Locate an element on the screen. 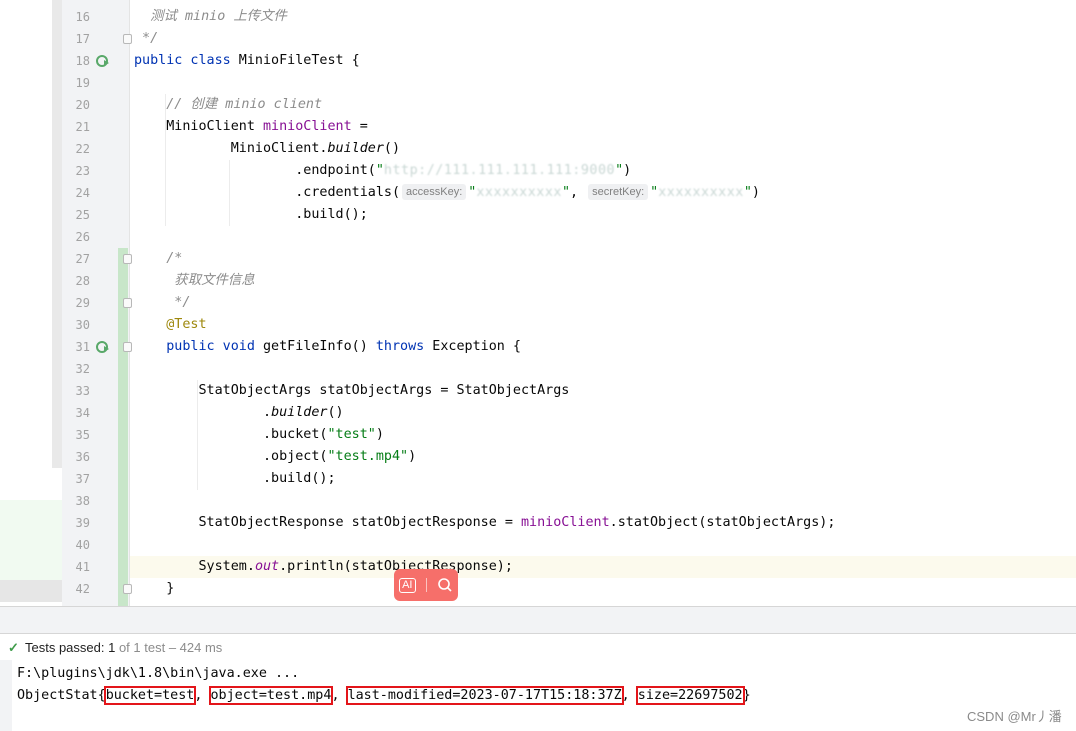  code-text: /* is located at coordinates (158, 259).